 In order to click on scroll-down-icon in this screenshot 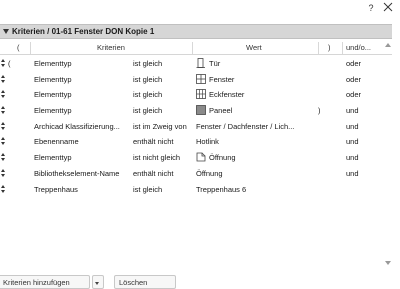, I will do `click(388, 263)`.